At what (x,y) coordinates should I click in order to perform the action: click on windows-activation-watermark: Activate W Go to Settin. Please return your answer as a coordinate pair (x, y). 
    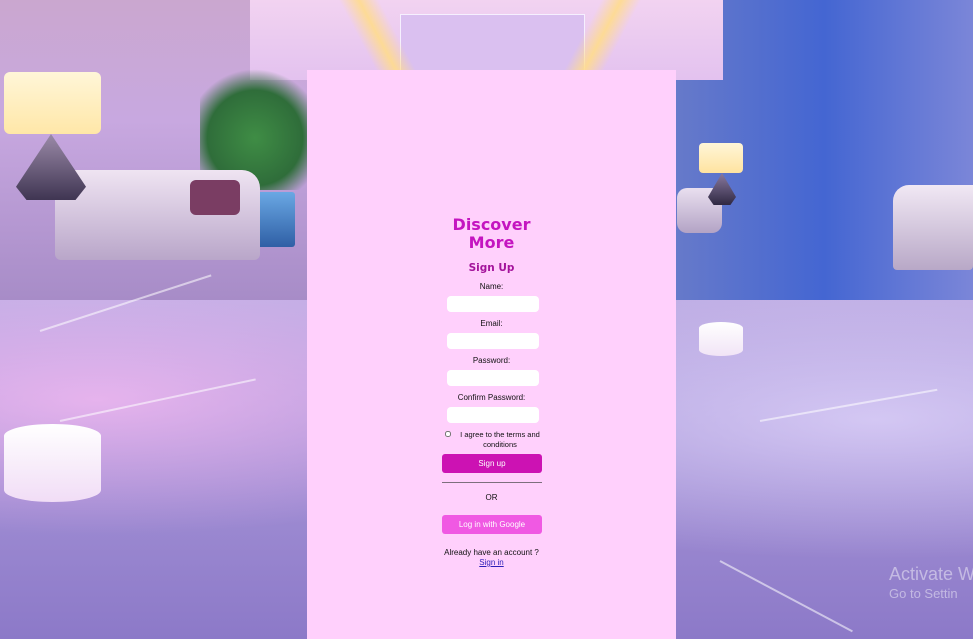
    Looking at the image, I should click on (931, 583).